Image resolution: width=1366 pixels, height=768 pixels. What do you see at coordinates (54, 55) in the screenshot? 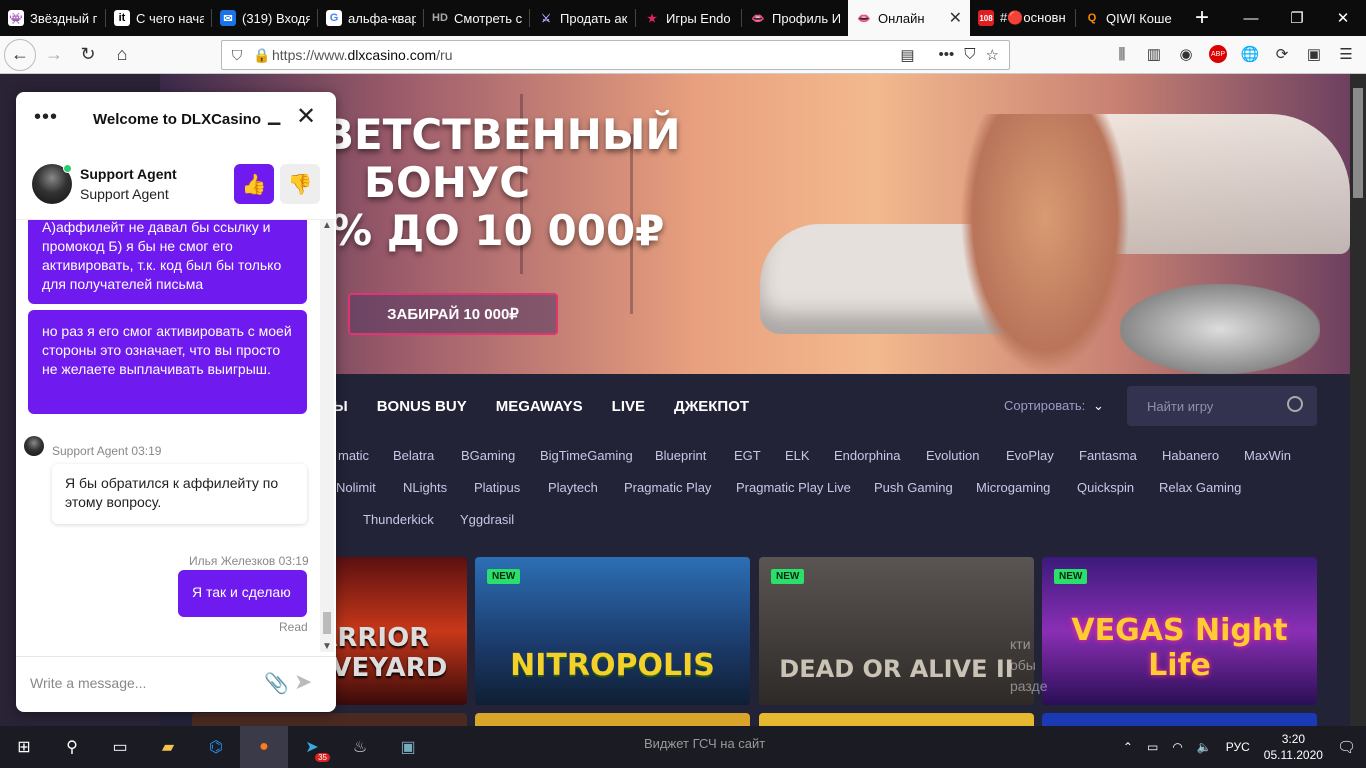
I see `forward-icon: →` at bounding box center [54, 55].